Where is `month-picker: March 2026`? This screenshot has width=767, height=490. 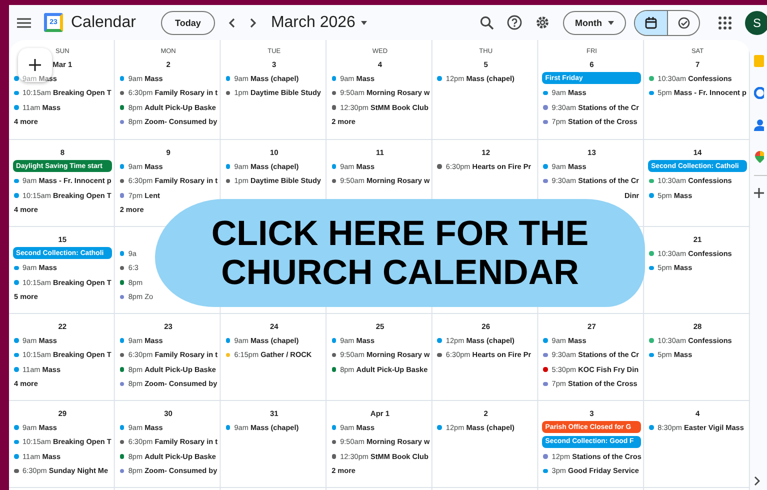 month-picker: March 2026 is located at coordinates (319, 23).